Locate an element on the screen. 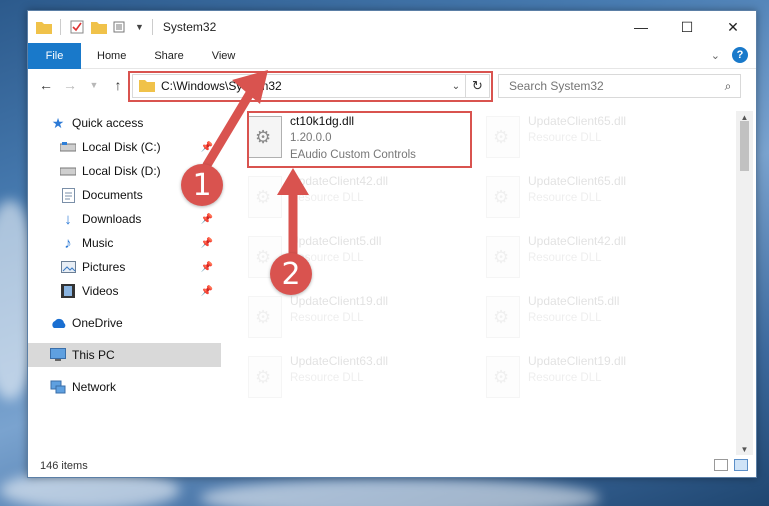 The height and width of the screenshot is (506, 769). tab-file: File is located at coordinates (54, 55).